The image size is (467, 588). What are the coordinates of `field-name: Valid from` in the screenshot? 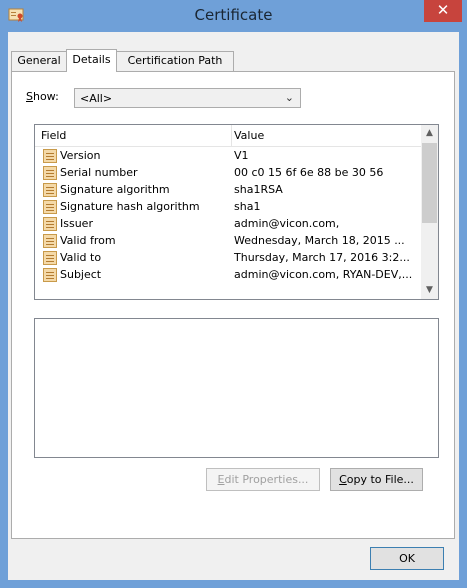 It's located at (88, 240).